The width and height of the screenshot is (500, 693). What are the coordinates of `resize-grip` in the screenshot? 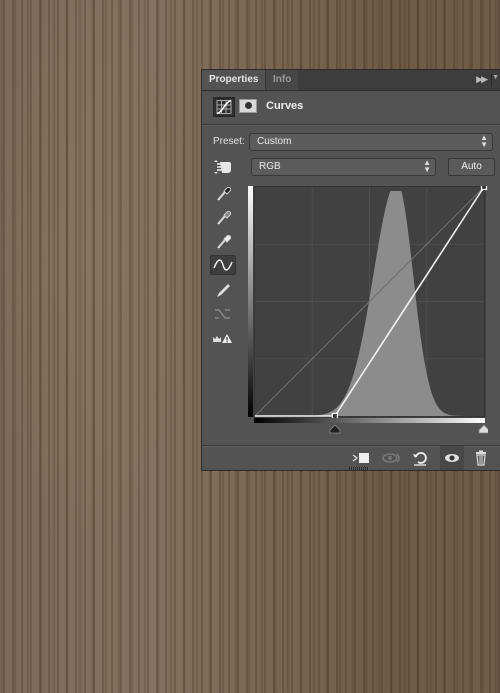 It's located at (359, 468).